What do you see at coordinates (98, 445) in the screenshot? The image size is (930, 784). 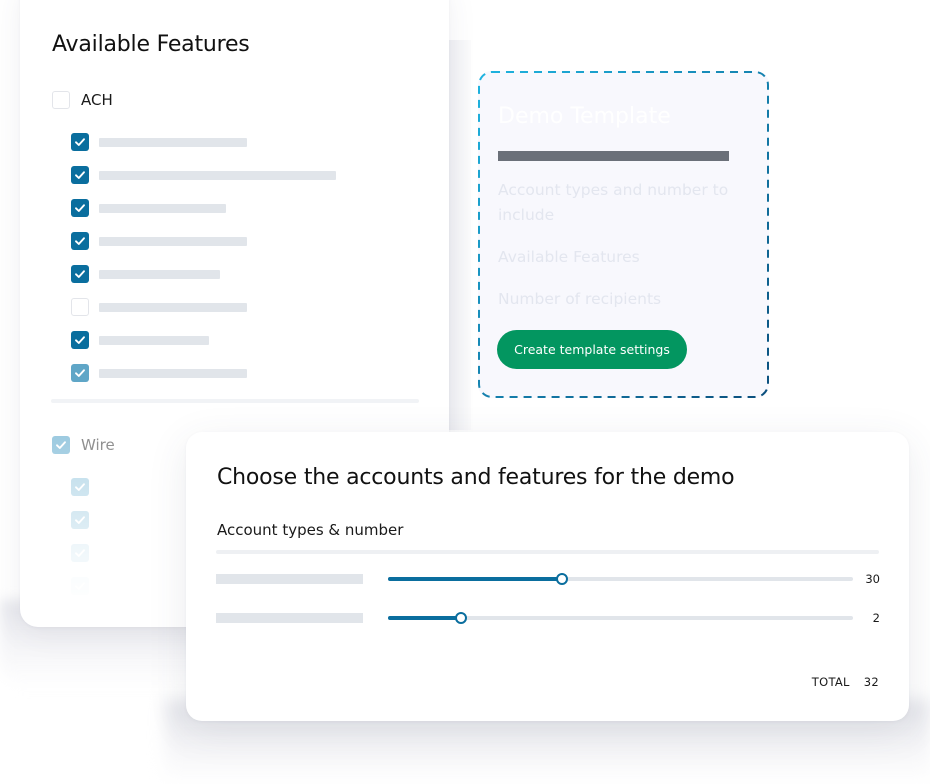 I see `wire-label: Wire` at bounding box center [98, 445].